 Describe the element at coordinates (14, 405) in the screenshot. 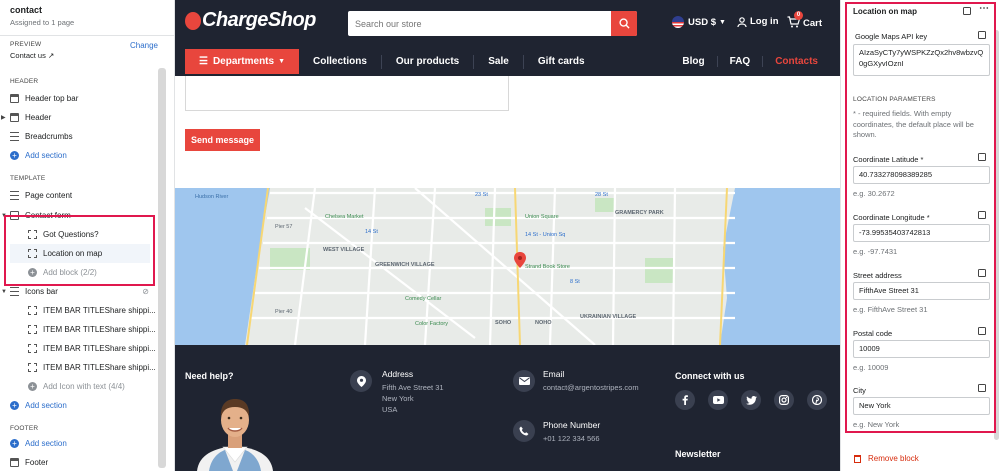

I see `plus-circle-icon: +` at that location.